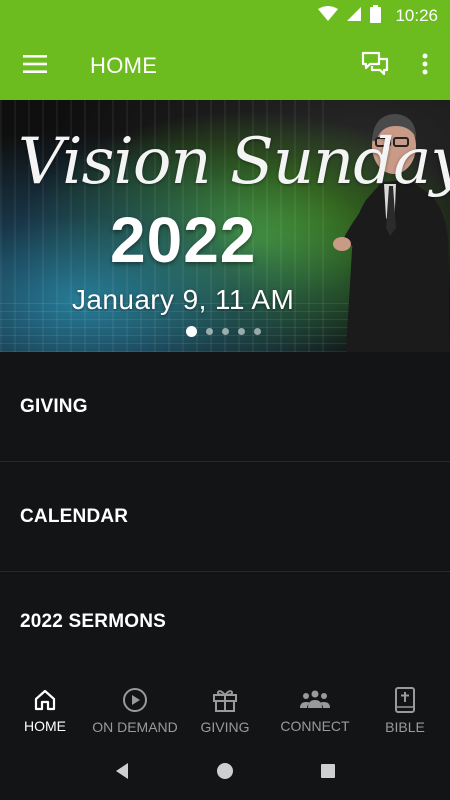 Image resolution: width=450 pixels, height=800 pixels. I want to click on nav-bible: BIBLE, so click(405, 708).